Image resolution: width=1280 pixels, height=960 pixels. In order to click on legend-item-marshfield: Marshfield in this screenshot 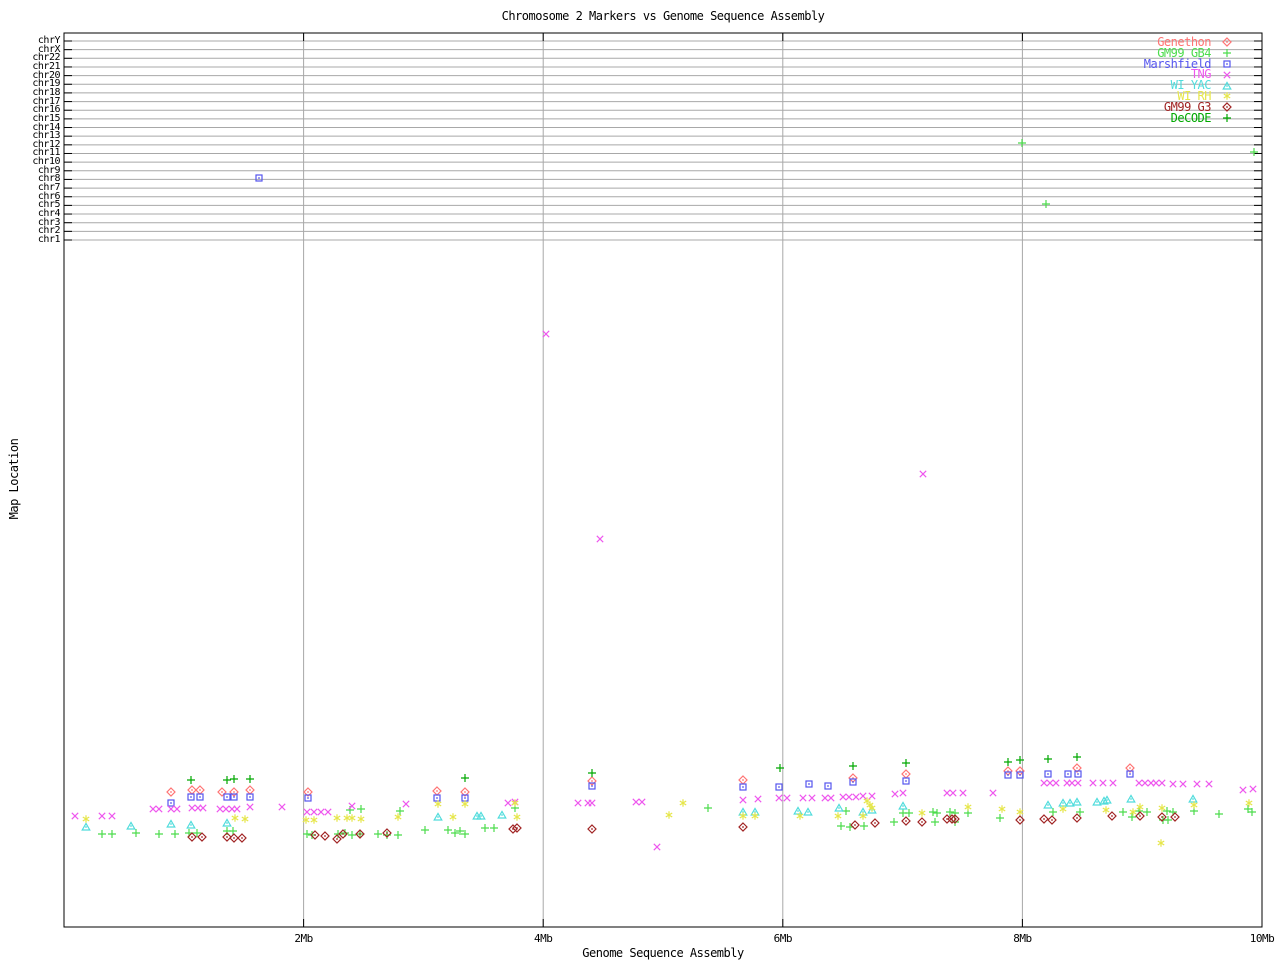, I will do `click(1190, 63)`.